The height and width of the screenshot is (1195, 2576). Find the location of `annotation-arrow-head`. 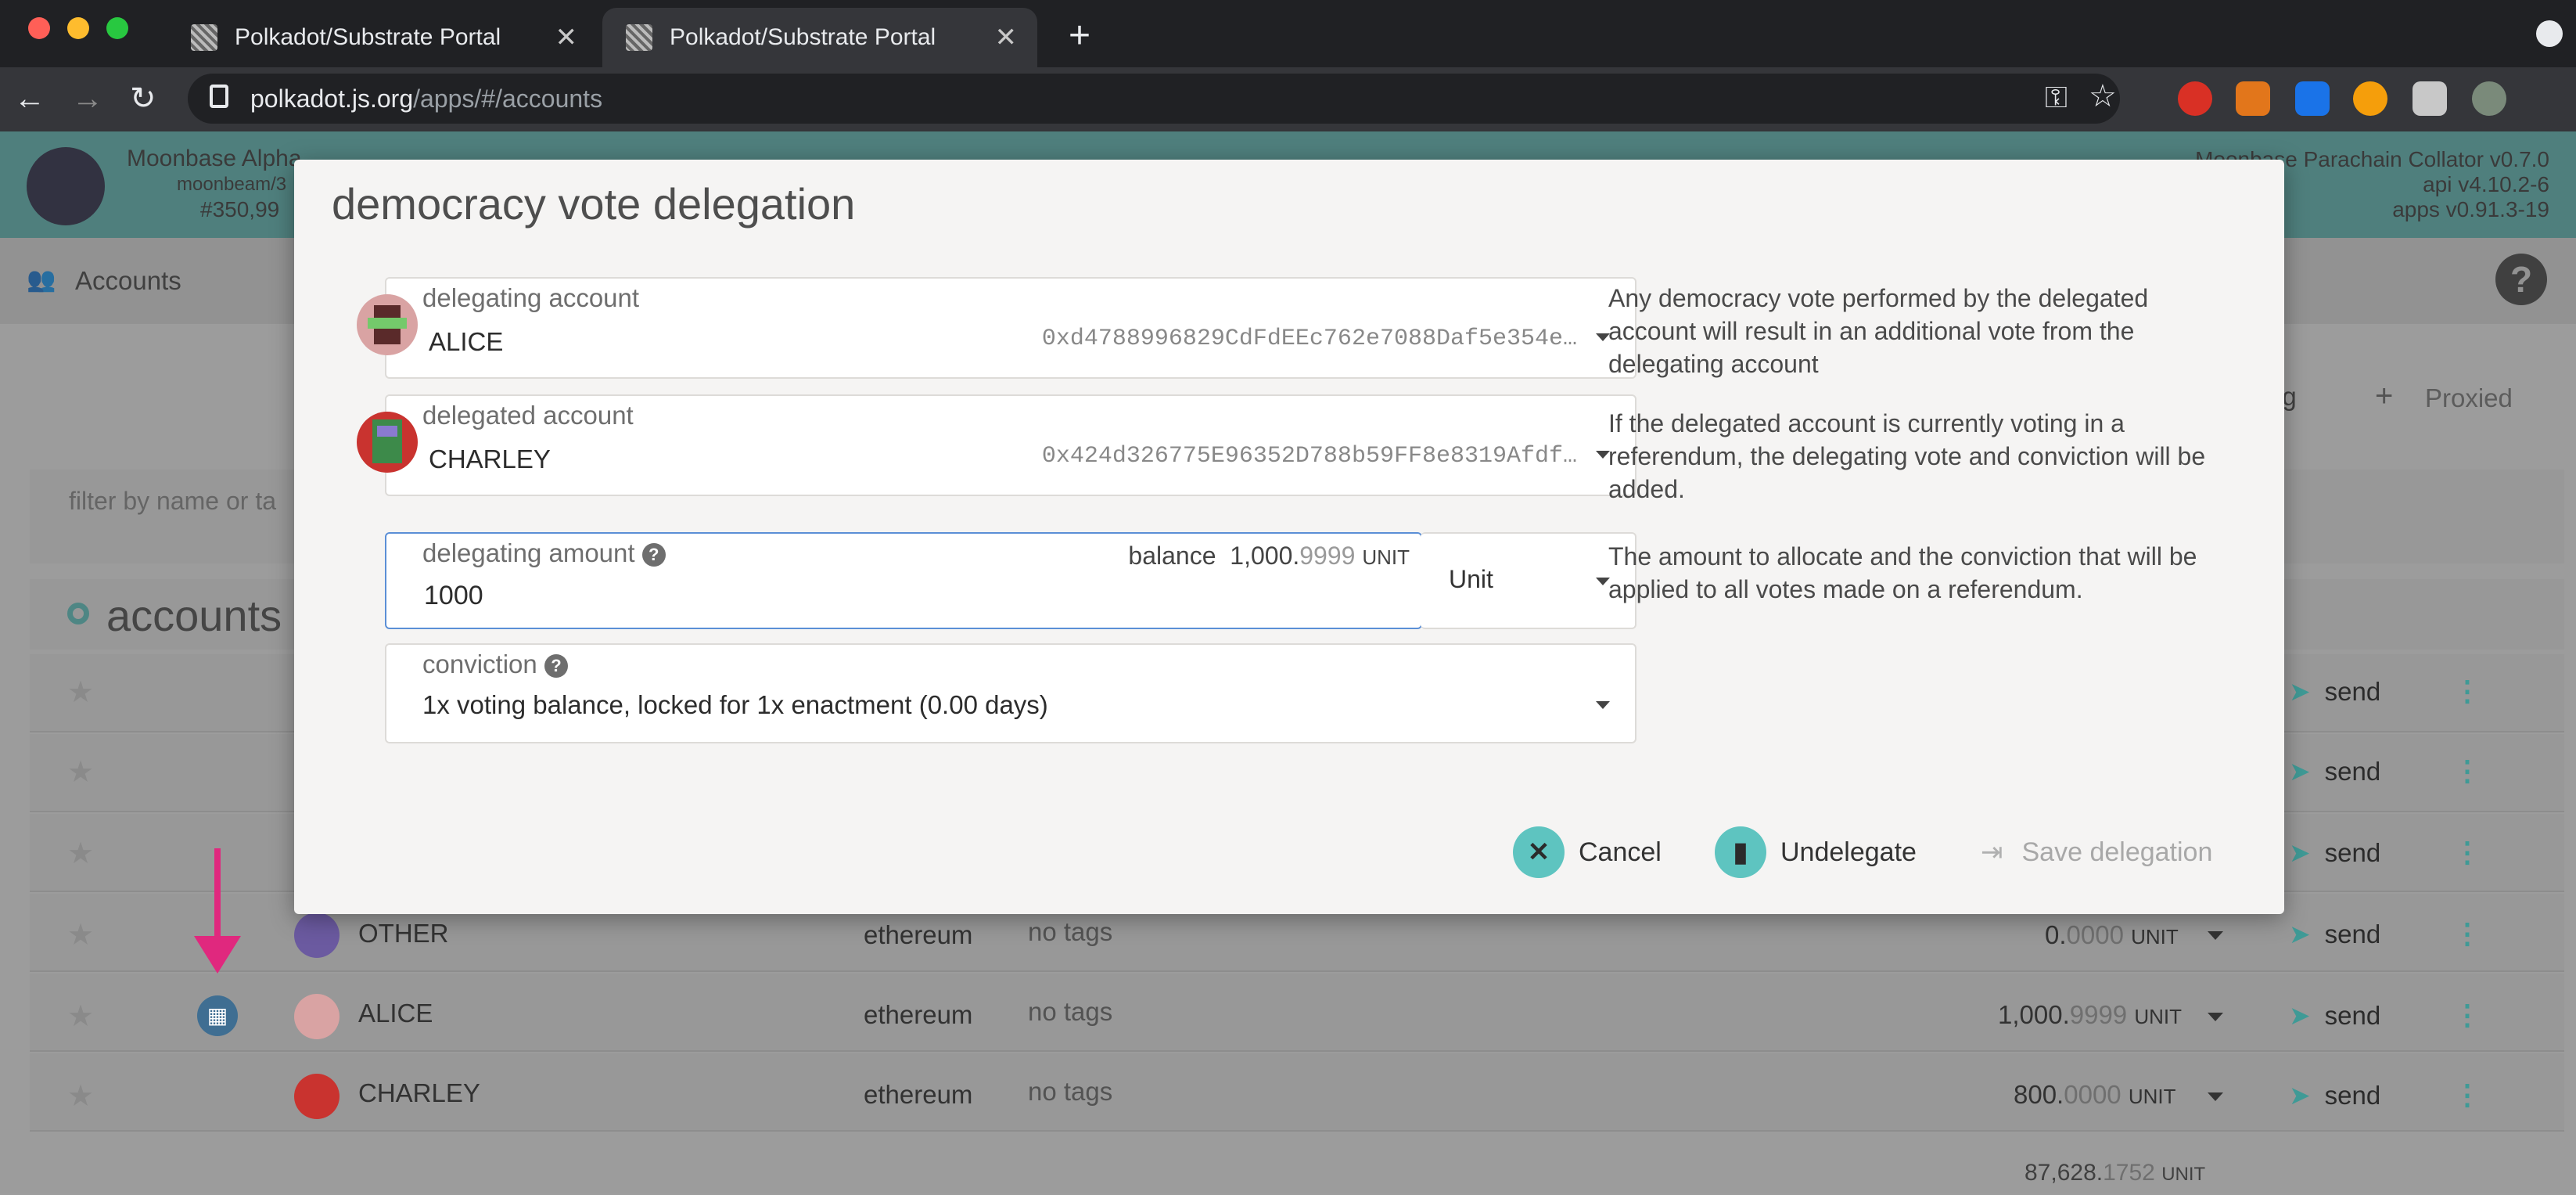

annotation-arrow-head is located at coordinates (217, 955).